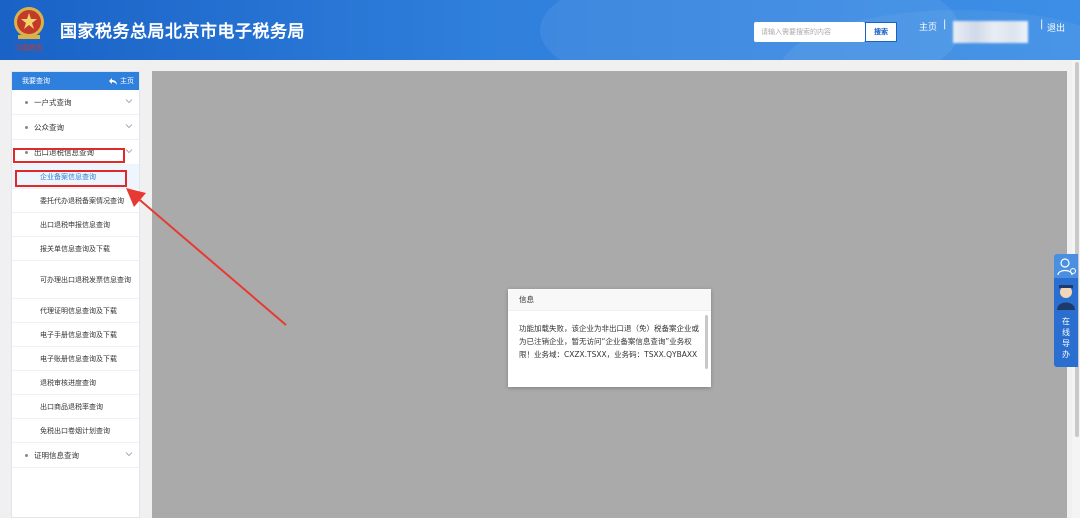 The height and width of the screenshot is (518, 1080). What do you see at coordinates (85, 279) in the screenshot?
I see `sidebar-subitem-label: 可办理出口退税发票信息查询` at bounding box center [85, 279].